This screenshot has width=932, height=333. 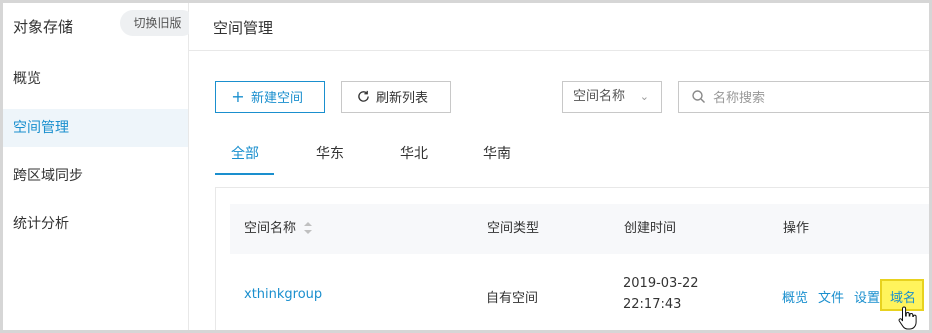 I want to click on sidebar-title: 对象存储, so click(x=43, y=27).